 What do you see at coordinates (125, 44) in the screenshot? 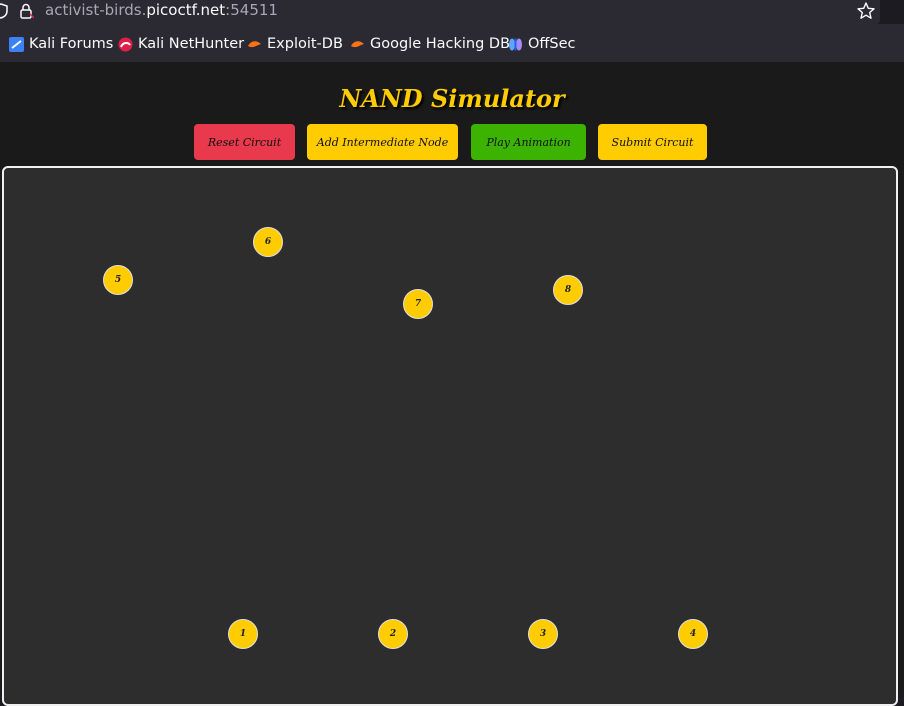
I see `kali-nethunter-icon` at bounding box center [125, 44].